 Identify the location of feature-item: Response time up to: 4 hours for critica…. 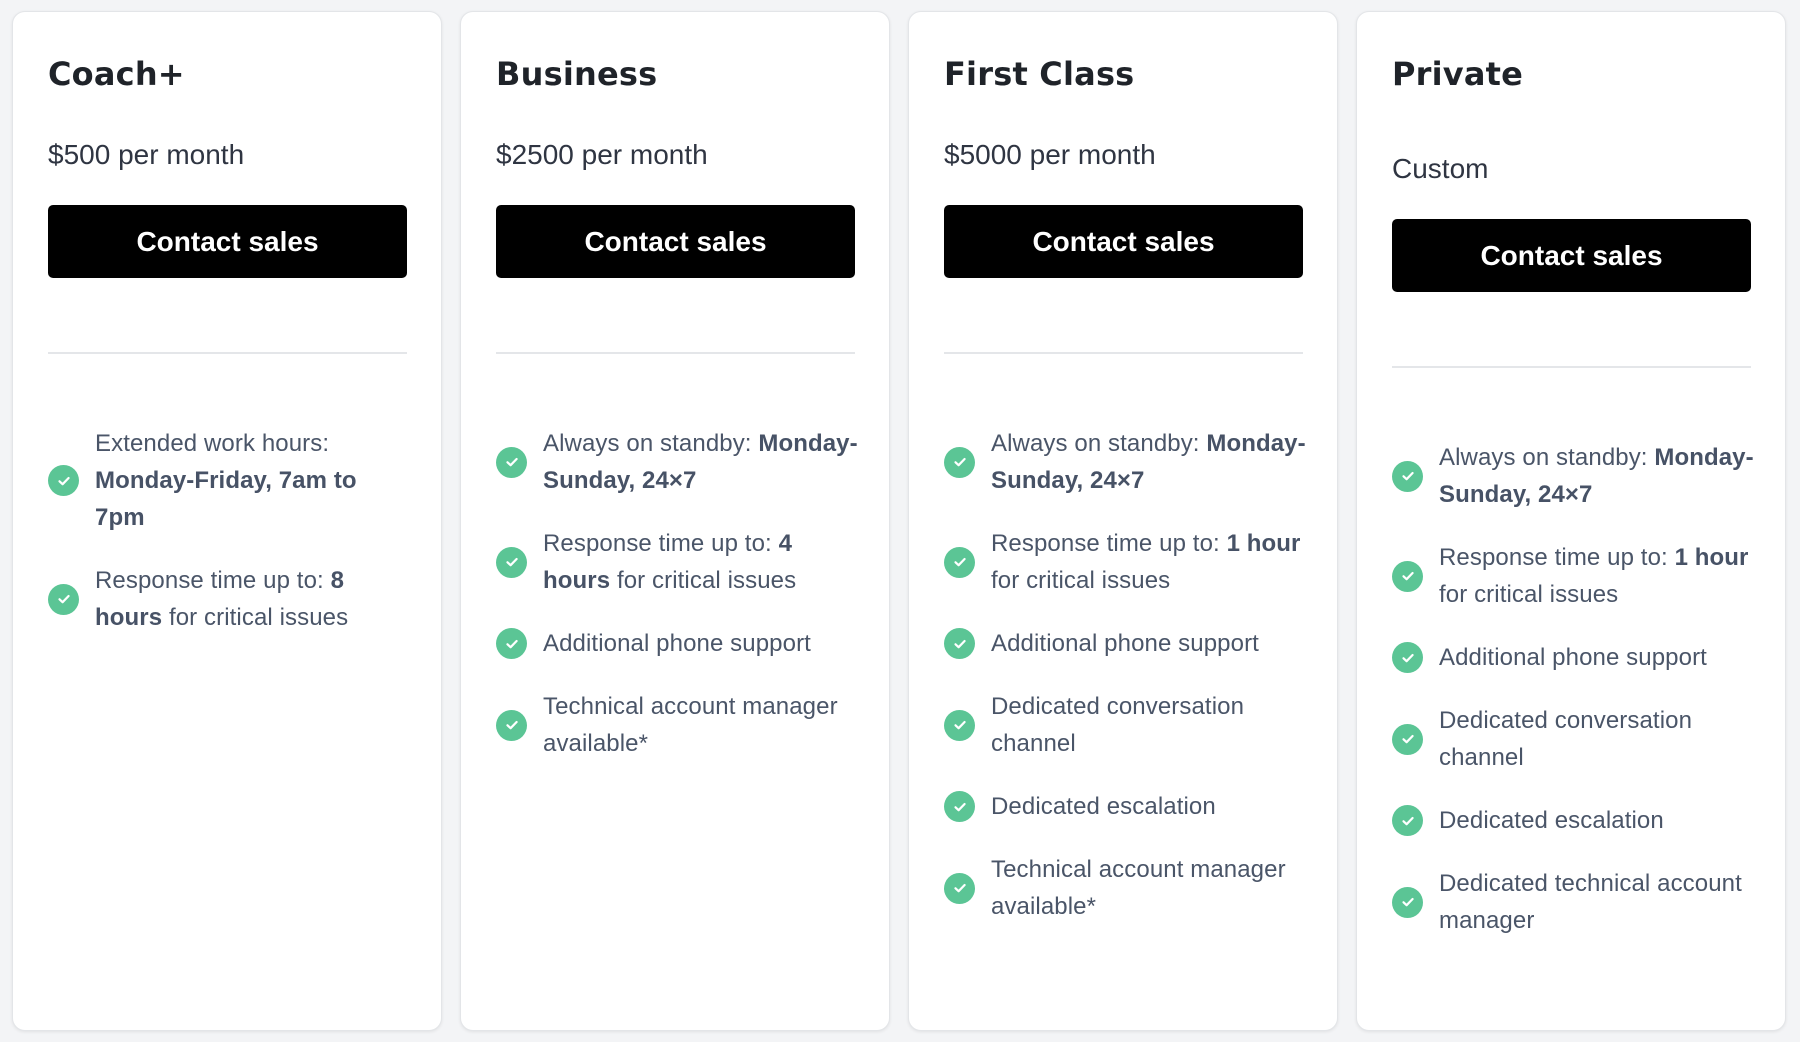
(678, 562).